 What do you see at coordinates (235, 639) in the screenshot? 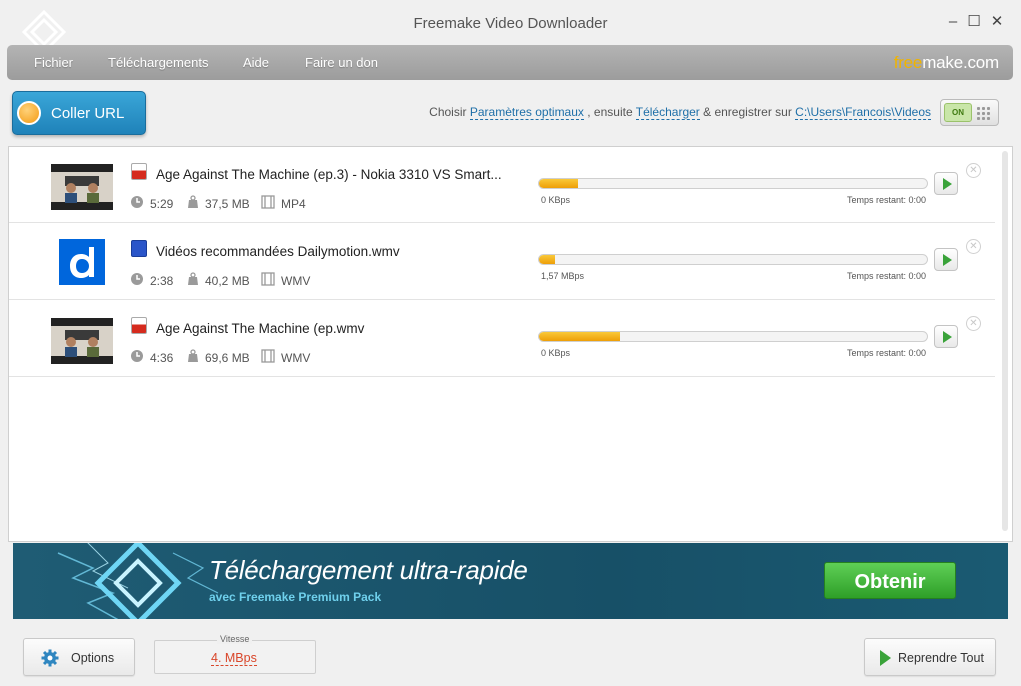
I see `speed-caption: Vitesse` at bounding box center [235, 639].